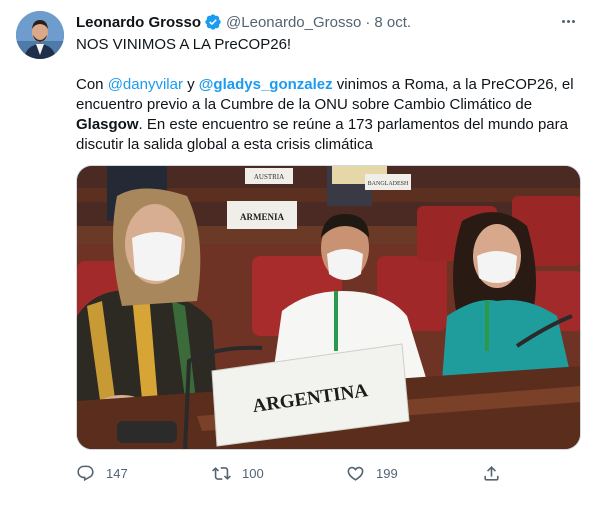 This screenshot has width=594, height=506. Describe the element at coordinates (269, 177) in the screenshot. I see `placard-austria: AUSTRIA` at that location.